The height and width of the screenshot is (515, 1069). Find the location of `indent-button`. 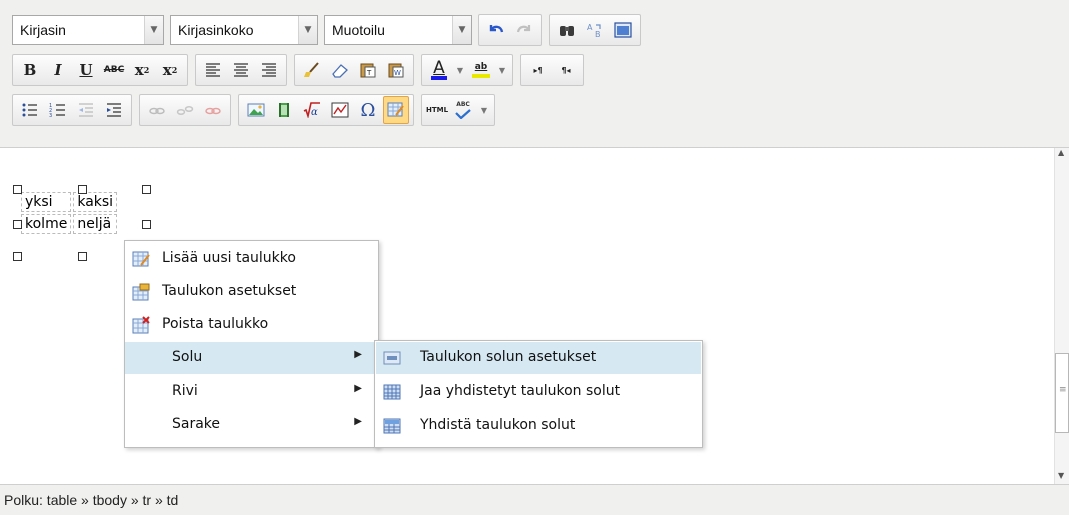

indent-button is located at coordinates (114, 110).